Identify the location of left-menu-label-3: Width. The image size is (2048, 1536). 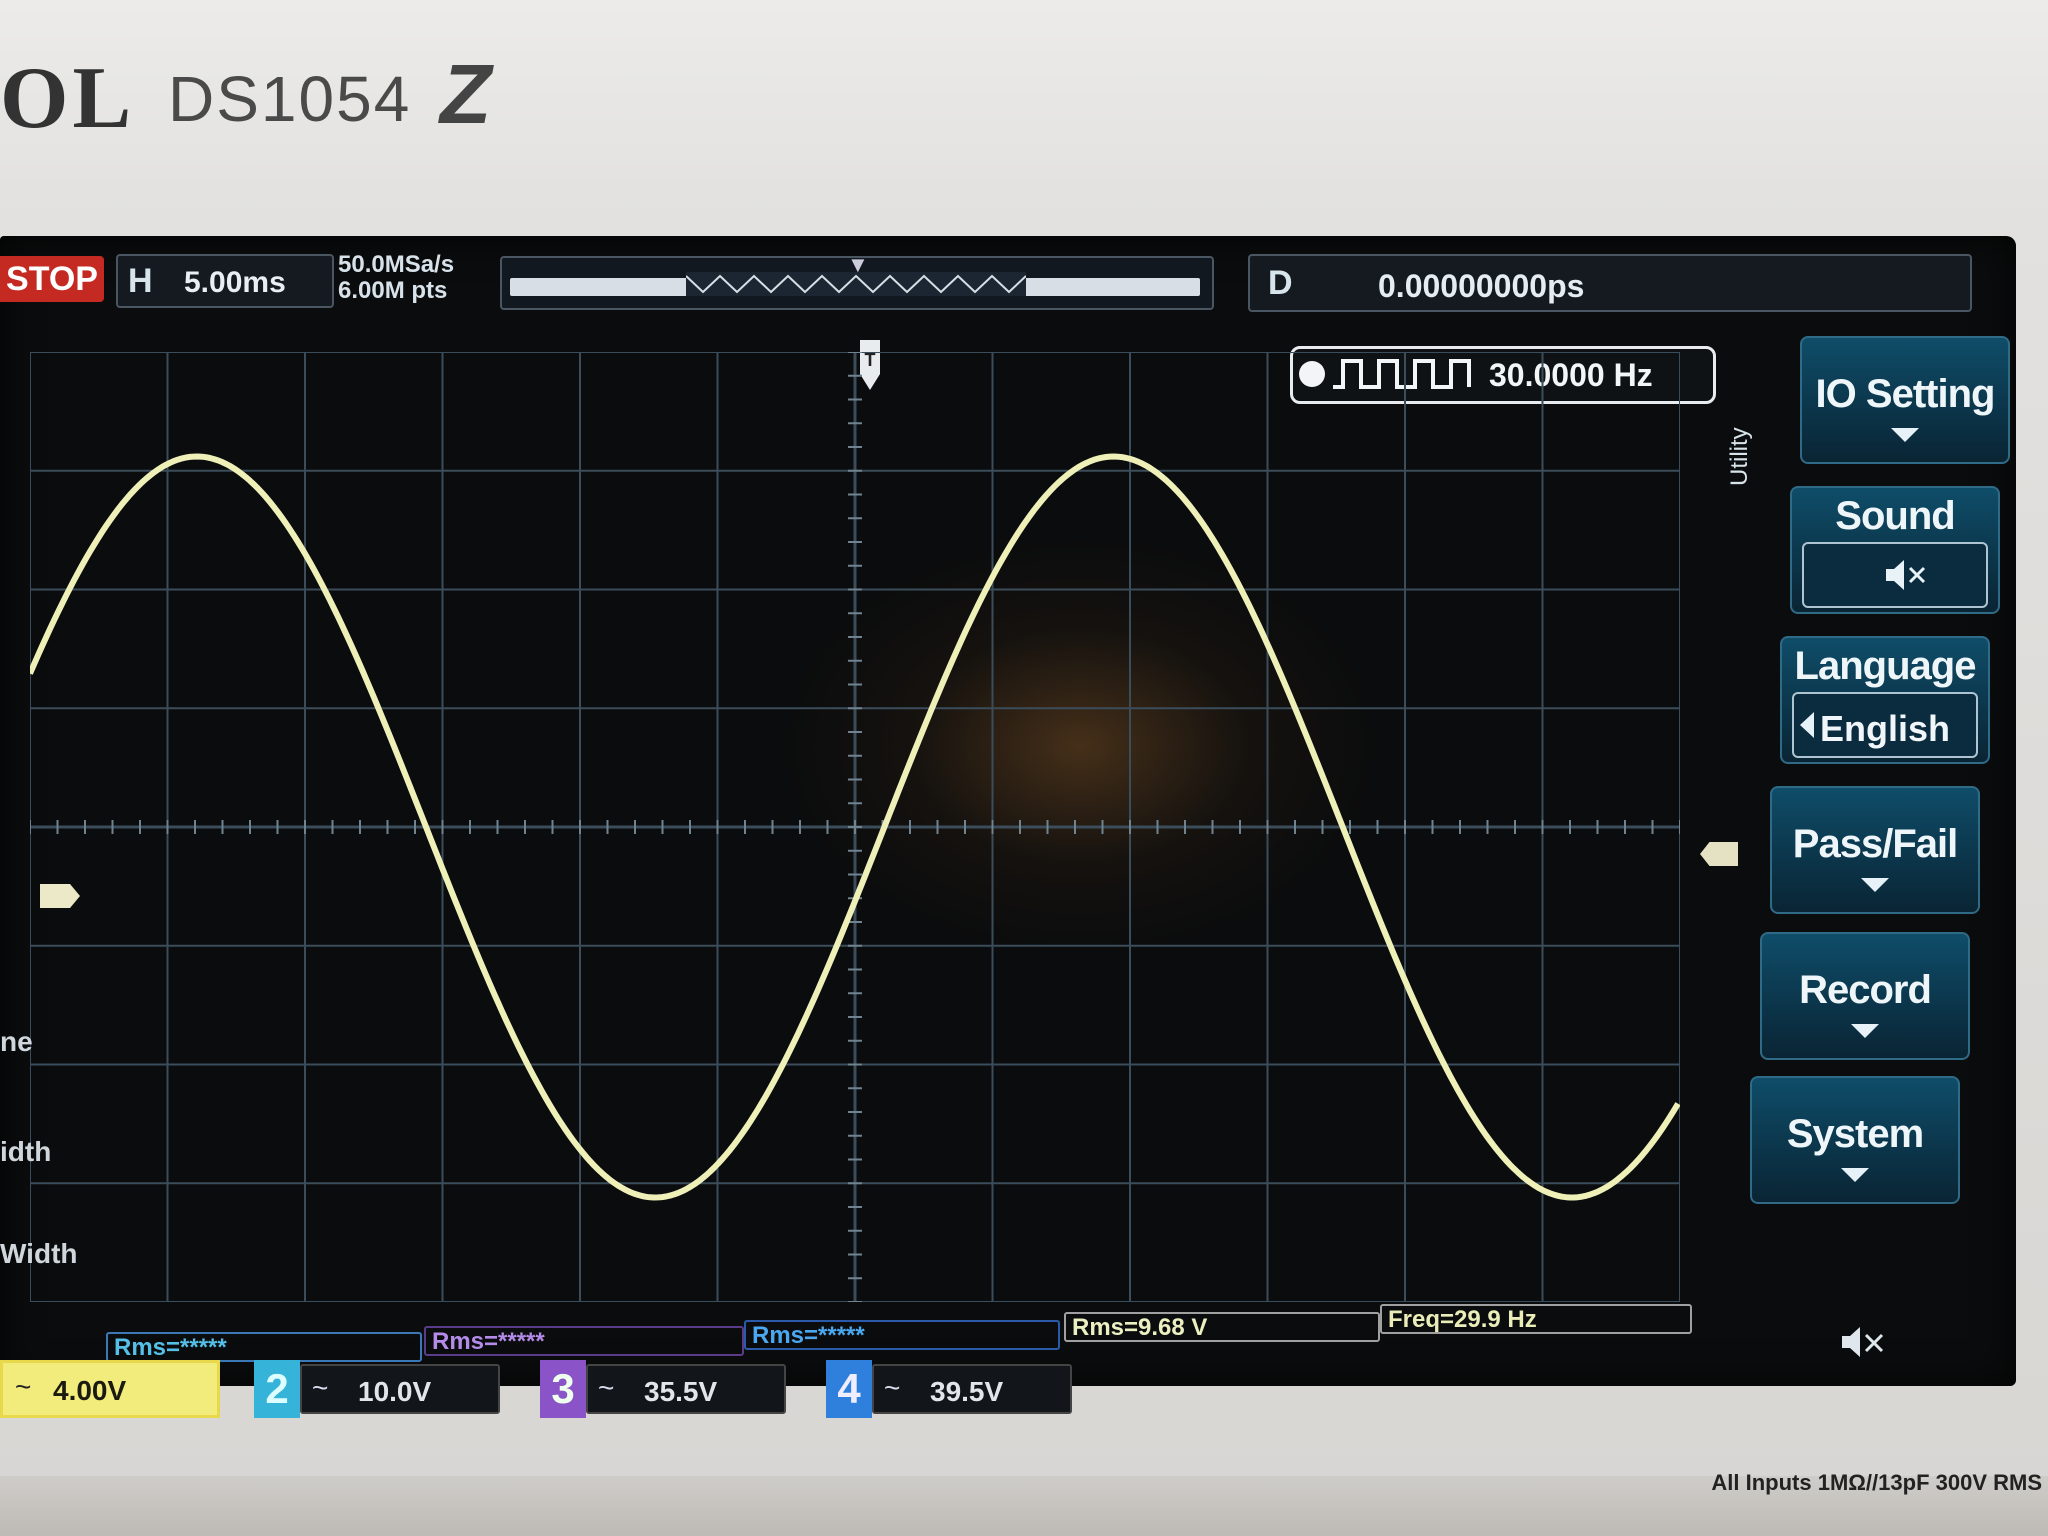
(39, 1253).